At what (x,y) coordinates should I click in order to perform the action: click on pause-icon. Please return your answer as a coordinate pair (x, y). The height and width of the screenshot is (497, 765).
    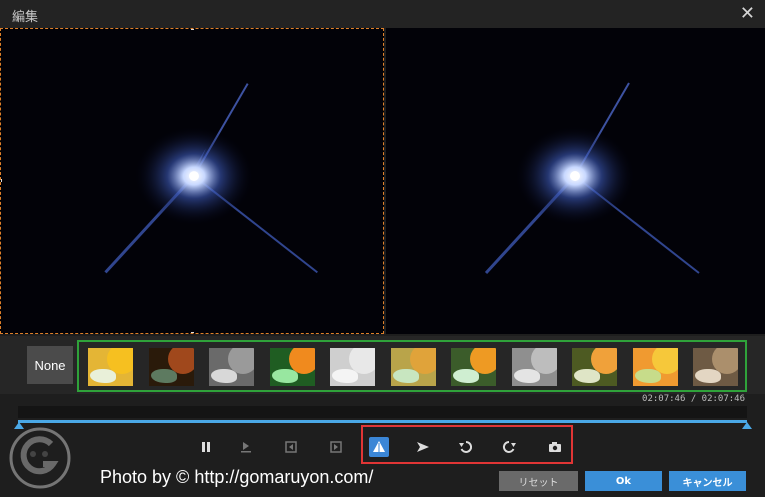
    Looking at the image, I should click on (206, 447).